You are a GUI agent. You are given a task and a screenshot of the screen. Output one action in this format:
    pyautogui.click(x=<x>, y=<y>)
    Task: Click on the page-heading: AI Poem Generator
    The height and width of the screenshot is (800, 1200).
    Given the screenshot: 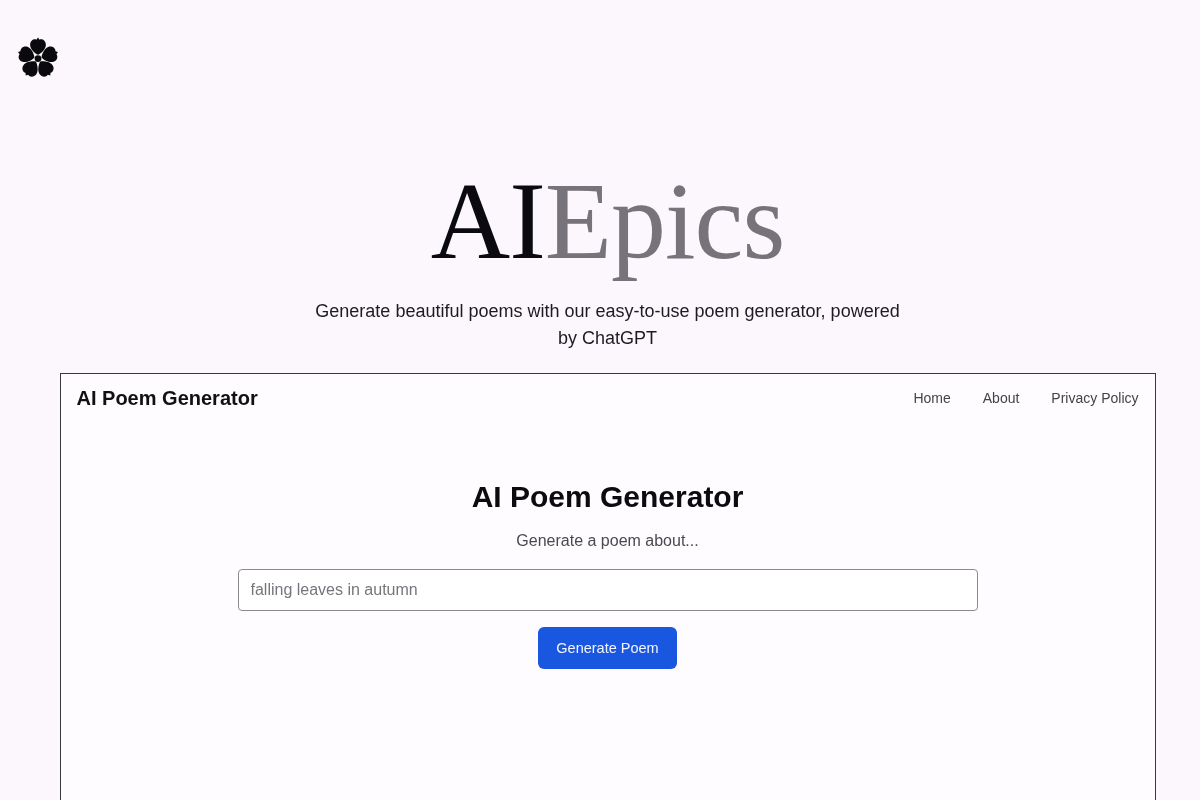 What is the action you would take?
    pyautogui.click(x=607, y=497)
    